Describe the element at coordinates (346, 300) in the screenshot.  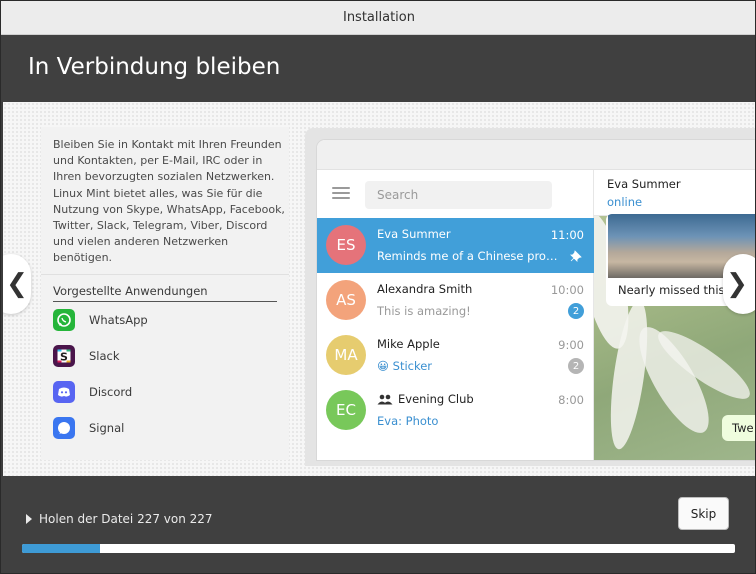
I see `avatar: AS` at that location.